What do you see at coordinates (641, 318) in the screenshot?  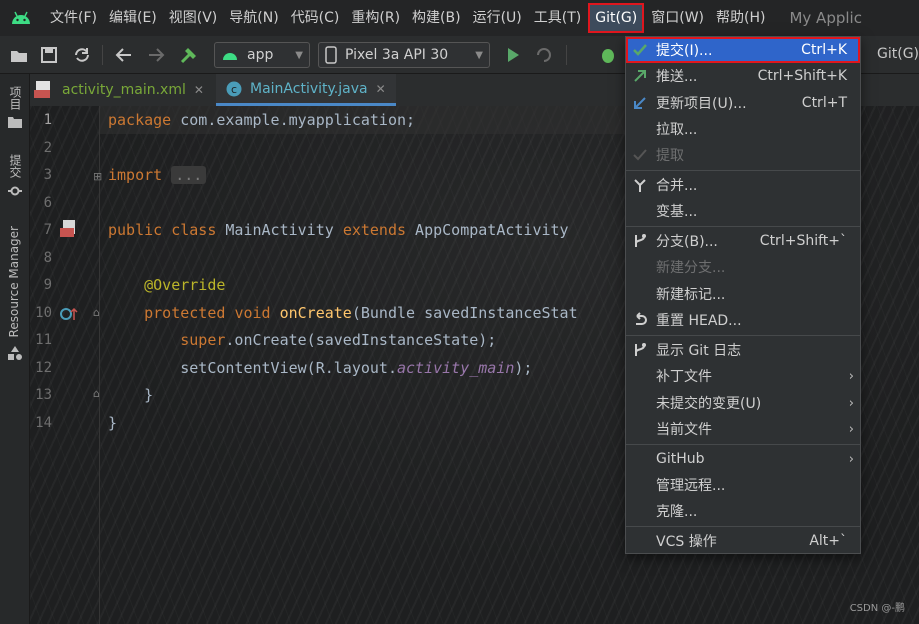 I see `reset-icon` at bounding box center [641, 318].